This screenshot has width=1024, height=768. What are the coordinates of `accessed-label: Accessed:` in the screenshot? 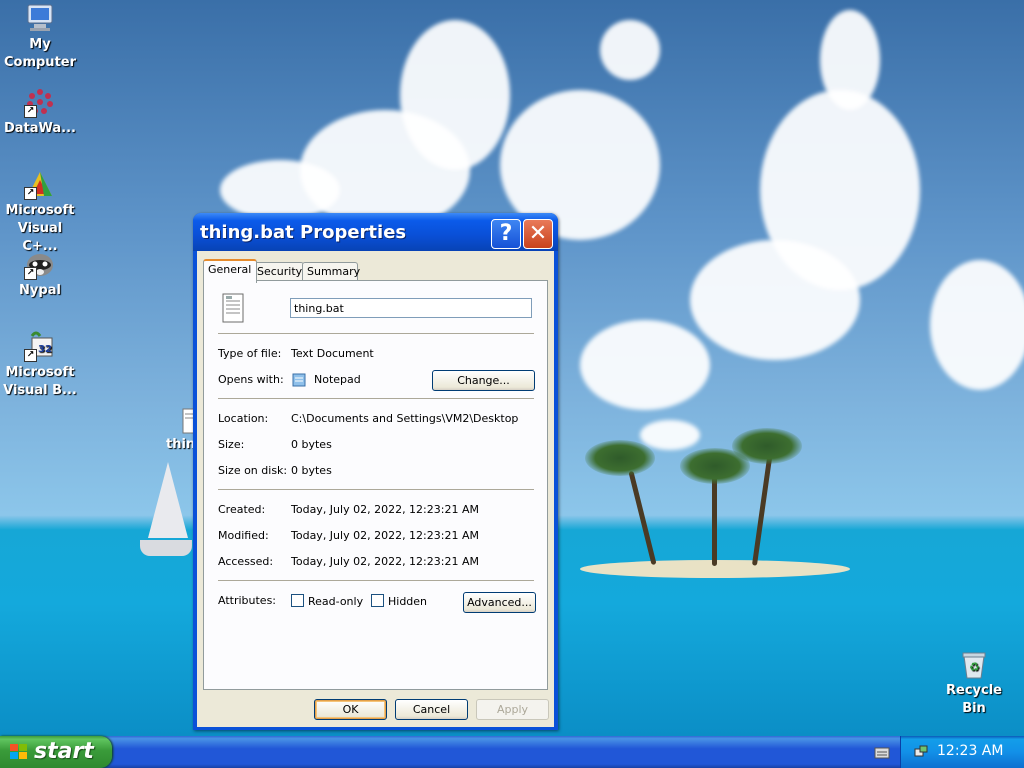 It's located at (246, 561).